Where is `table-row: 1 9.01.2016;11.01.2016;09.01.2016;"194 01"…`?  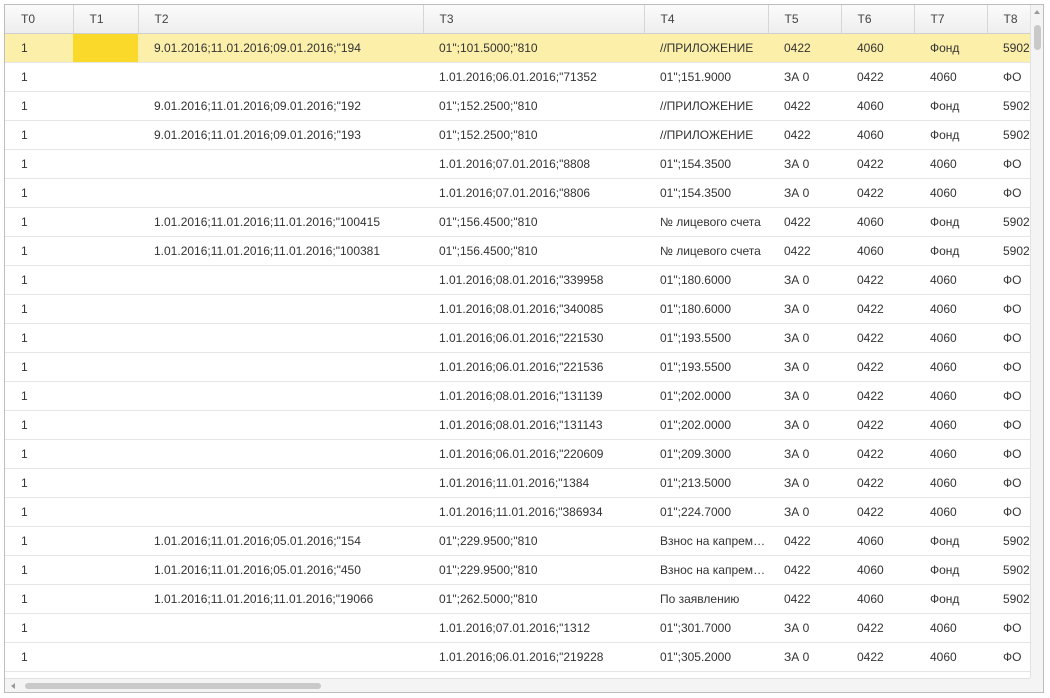
table-row: 1 9.01.2016;11.01.2016;09.01.2016;"194 01"… is located at coordinates (518, 48).